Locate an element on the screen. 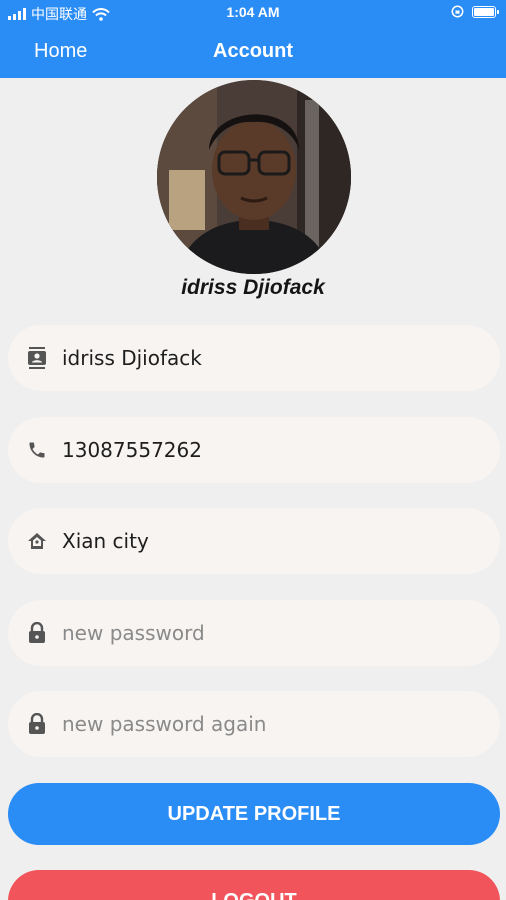 Image resolution: width=506 pixels, height=900 pixels. name-field: idriss Djiofack is located at coordinates (254, 358).